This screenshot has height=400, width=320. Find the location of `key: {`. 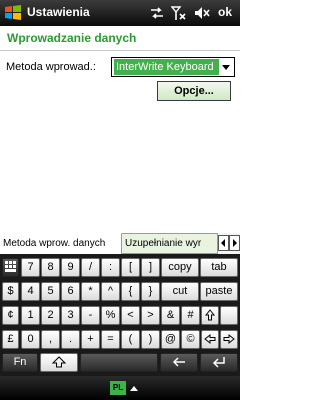

key: { is located at coordinates (130, 291).